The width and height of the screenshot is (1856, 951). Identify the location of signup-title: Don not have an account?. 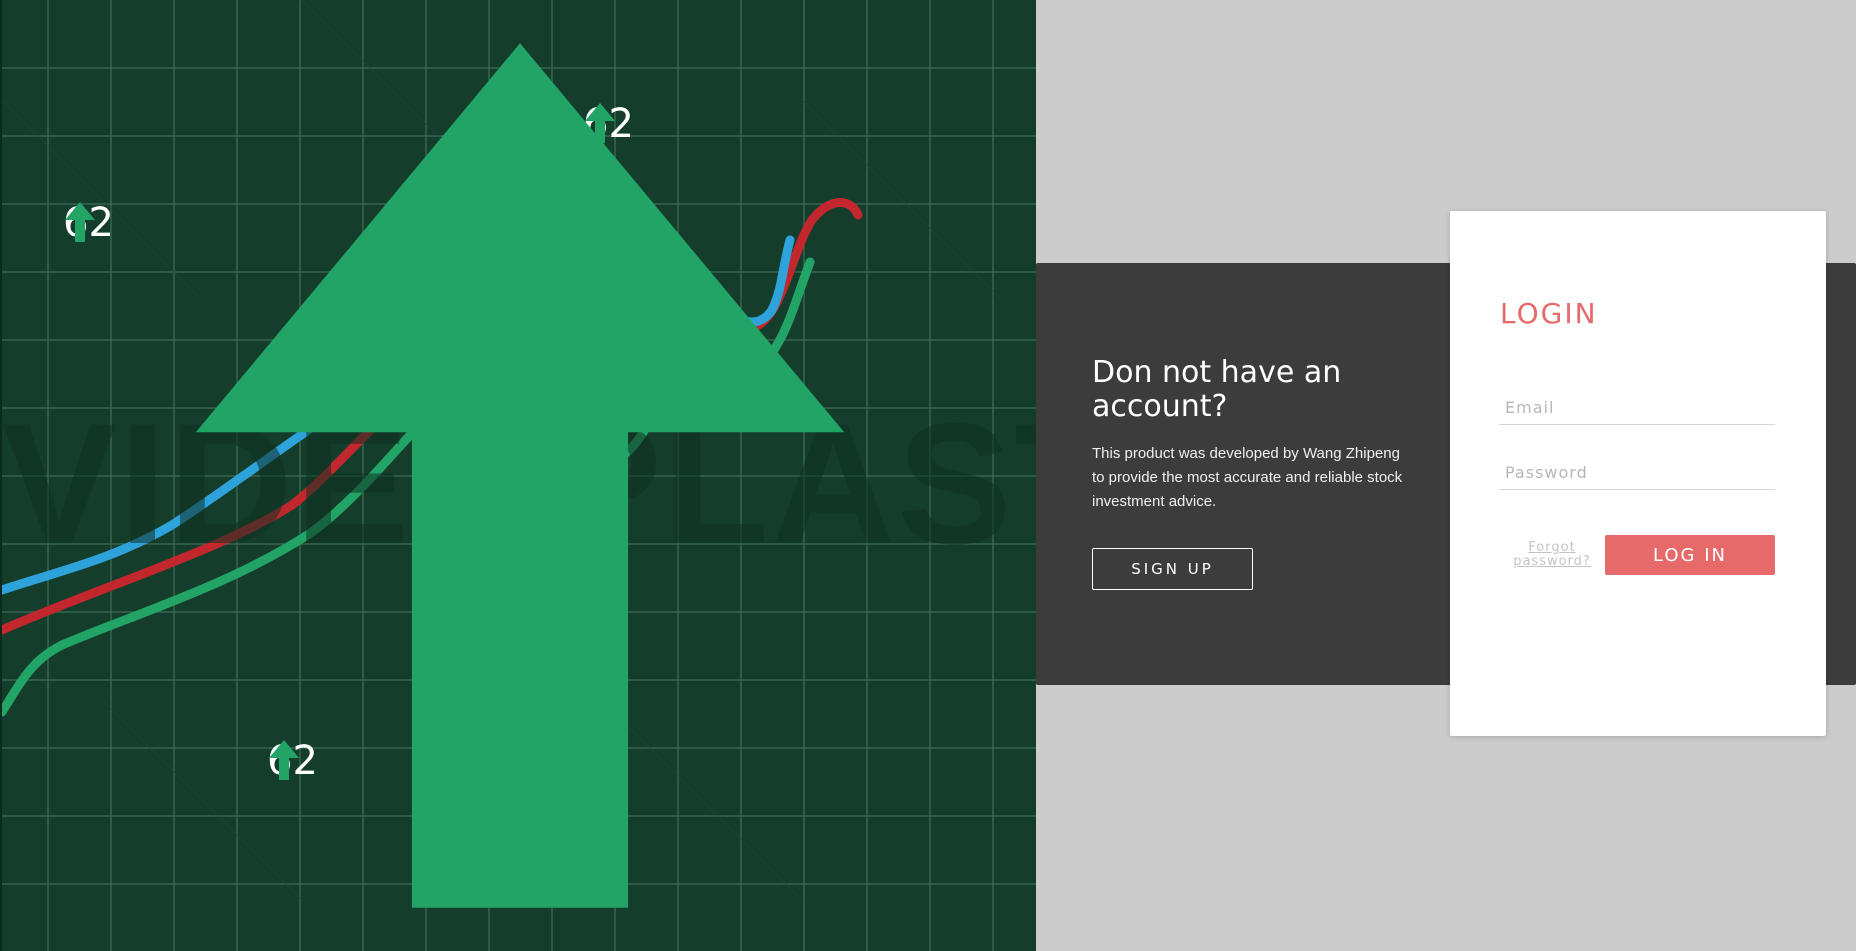
(1217, 389).